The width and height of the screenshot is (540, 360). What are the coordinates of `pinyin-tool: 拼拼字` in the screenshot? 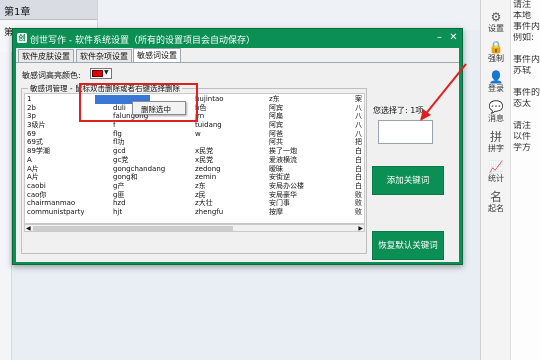 It's located at (496, 142).